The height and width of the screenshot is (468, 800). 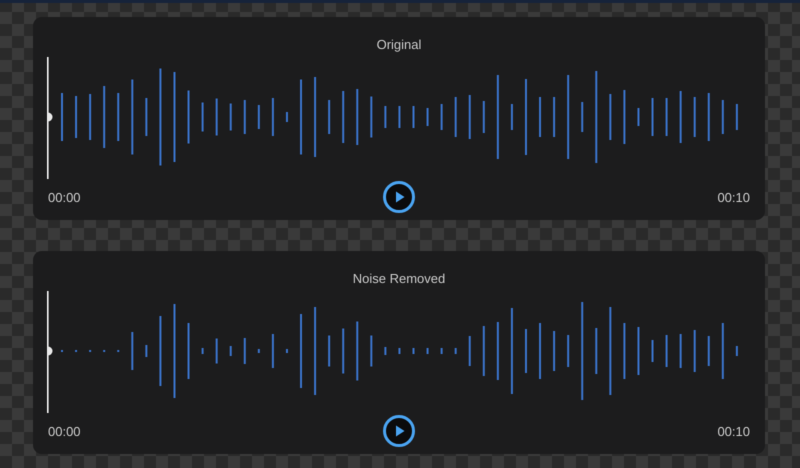 I want to click on card-title: Original, so click(x=399, y=45).